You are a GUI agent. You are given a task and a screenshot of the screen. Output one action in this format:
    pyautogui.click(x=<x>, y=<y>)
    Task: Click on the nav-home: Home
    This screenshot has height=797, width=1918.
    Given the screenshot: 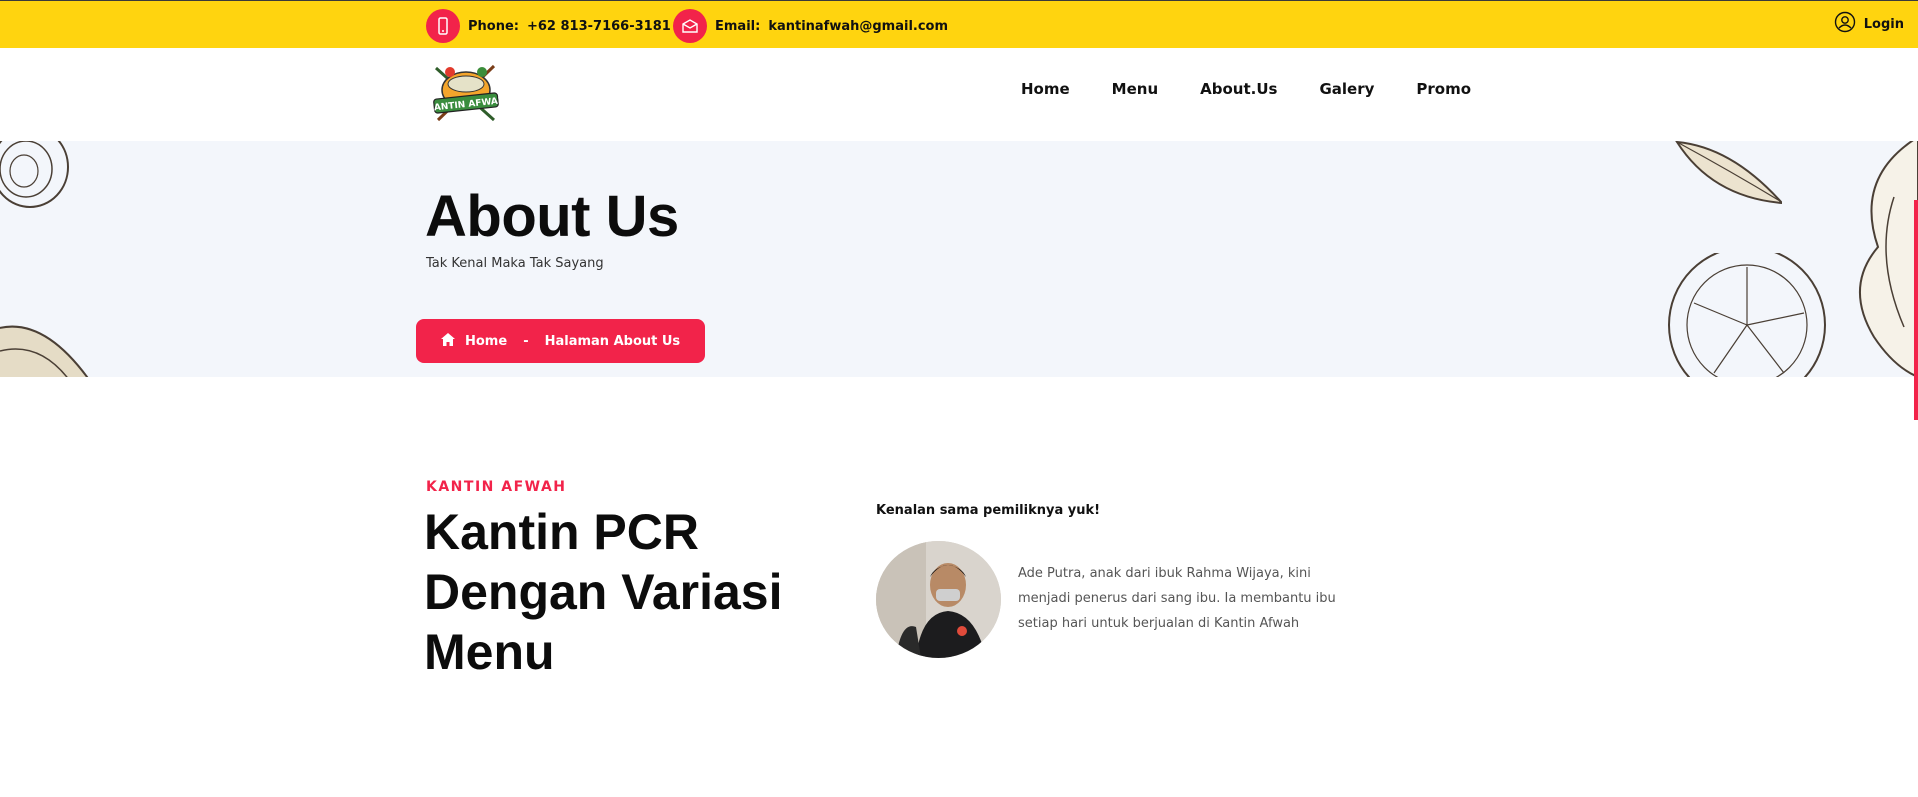 What is the action you would take?
    pyautogui.click(x=1045, y=89)
    